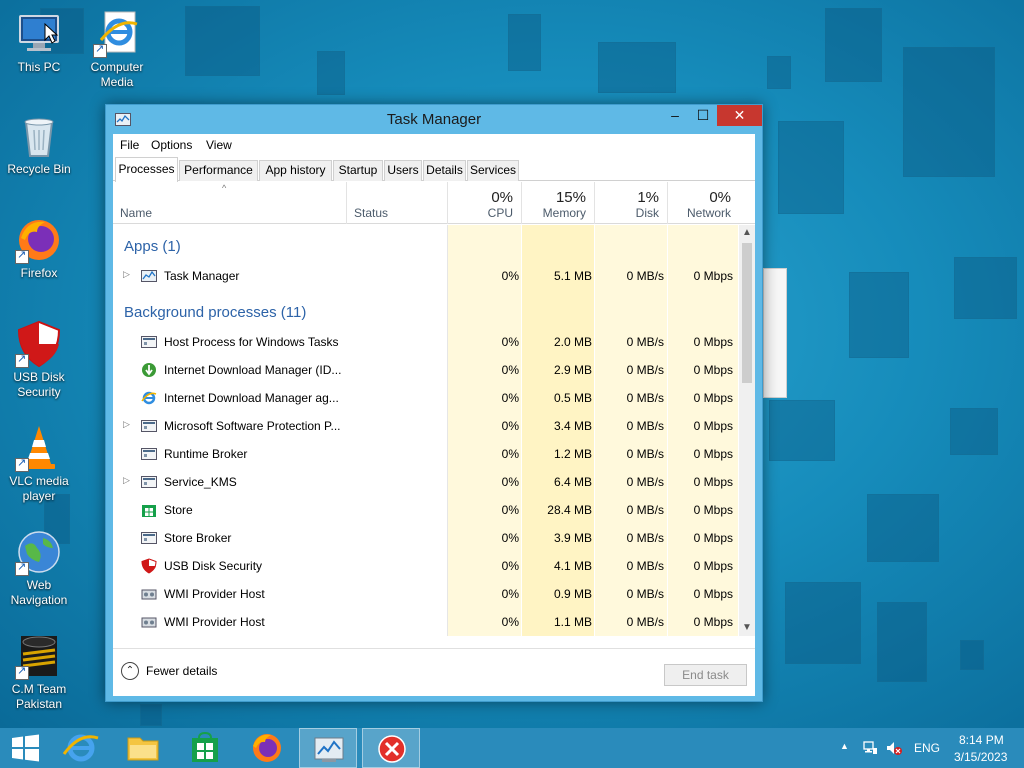  I want to click on tab-details: Details, so click(444, 170).